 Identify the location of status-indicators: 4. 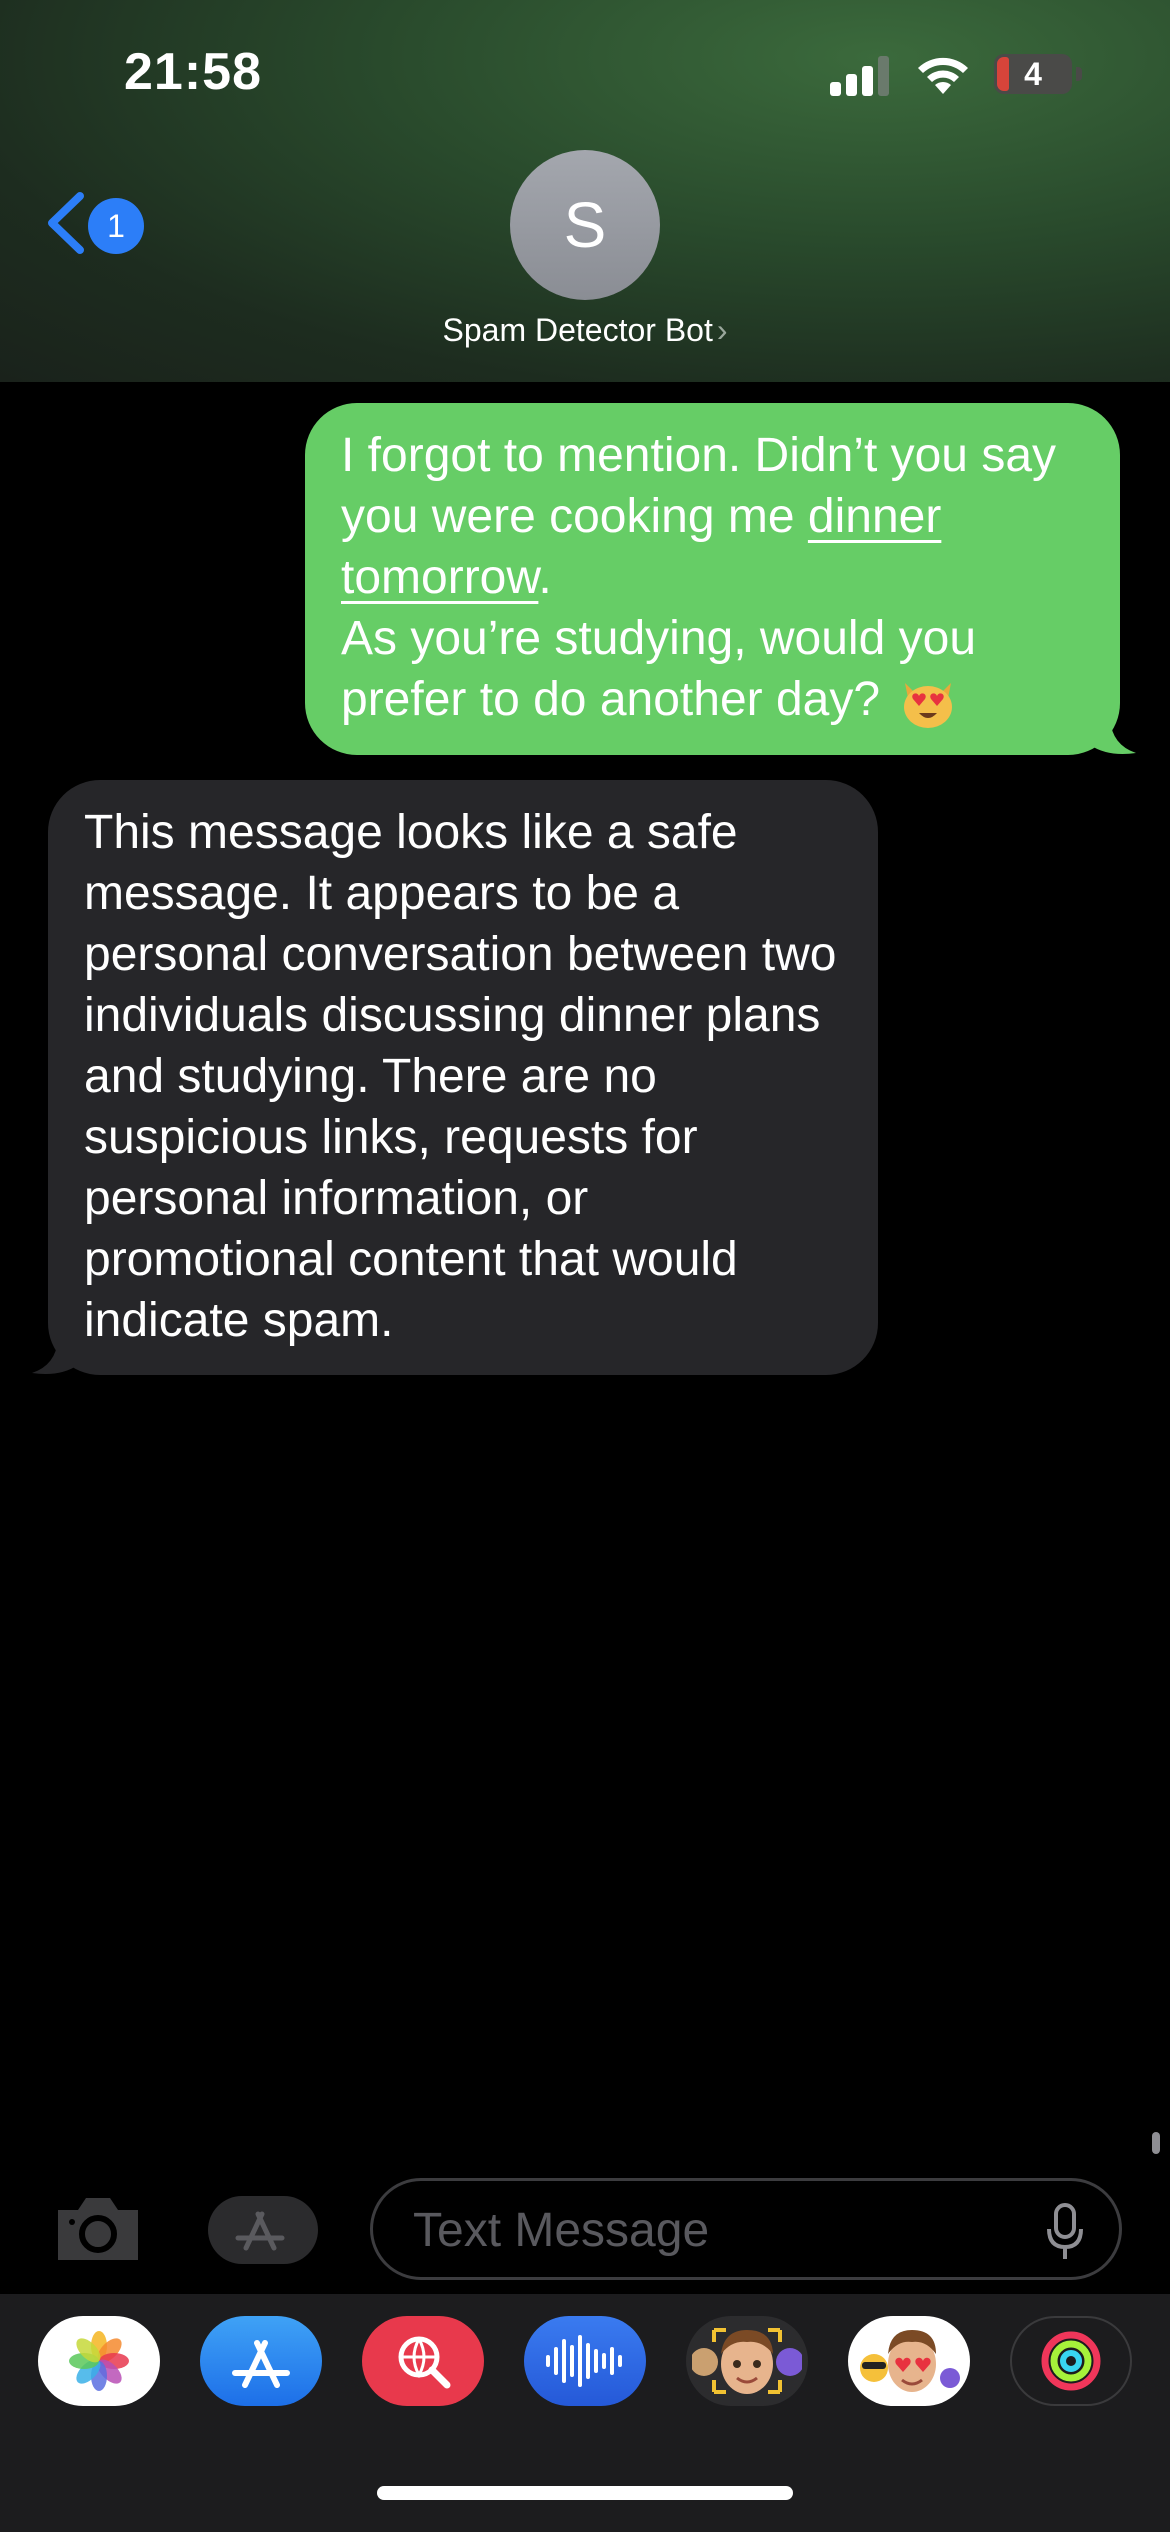
(960, 77).